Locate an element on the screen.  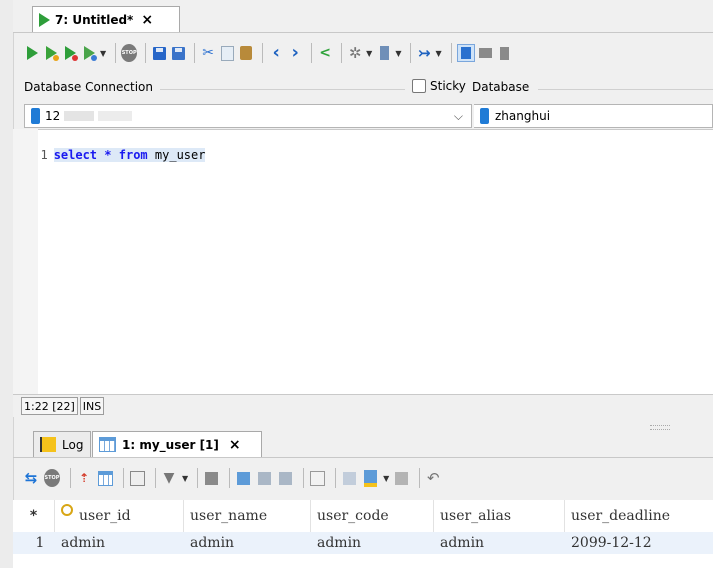
copy-icon is located at coordinates (227, 53).